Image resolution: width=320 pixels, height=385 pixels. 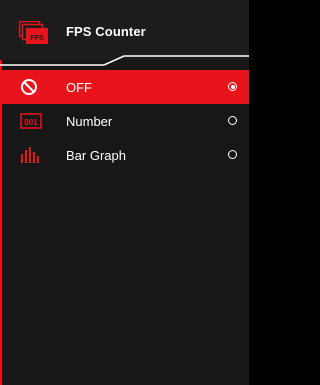 I want to click on bar-graph-icon, so click(x=30, y=155).